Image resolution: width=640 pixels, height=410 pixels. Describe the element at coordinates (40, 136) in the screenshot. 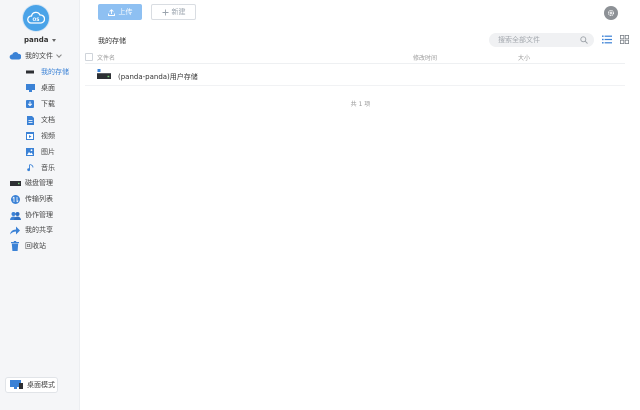

I see `sidebar-item-video: 视频` at that location.